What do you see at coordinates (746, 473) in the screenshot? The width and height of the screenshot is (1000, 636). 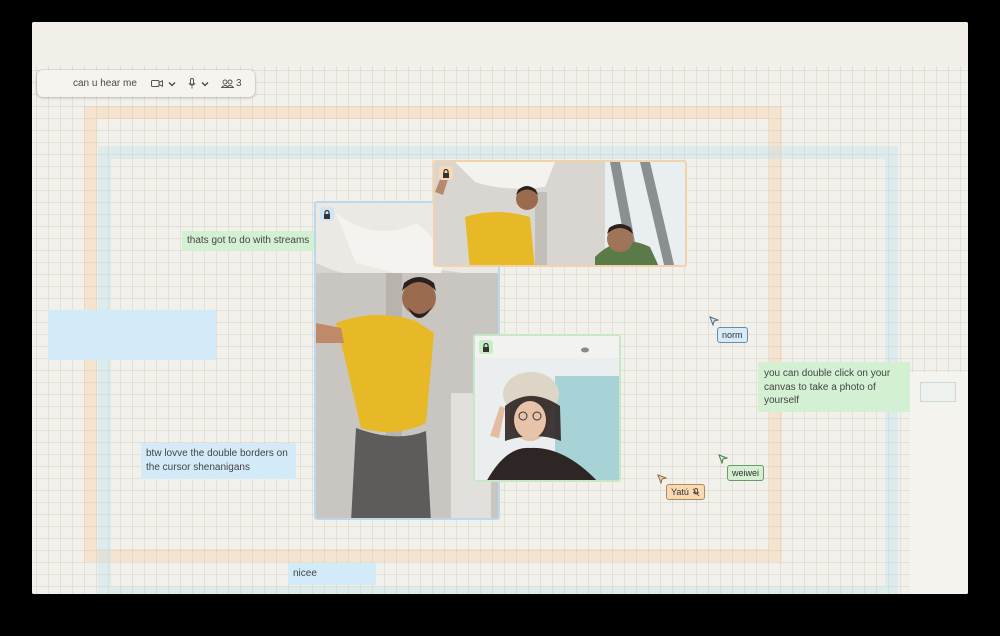 I see `cursor-label-weiwei: weiwei` at bounding box center [746, 473].